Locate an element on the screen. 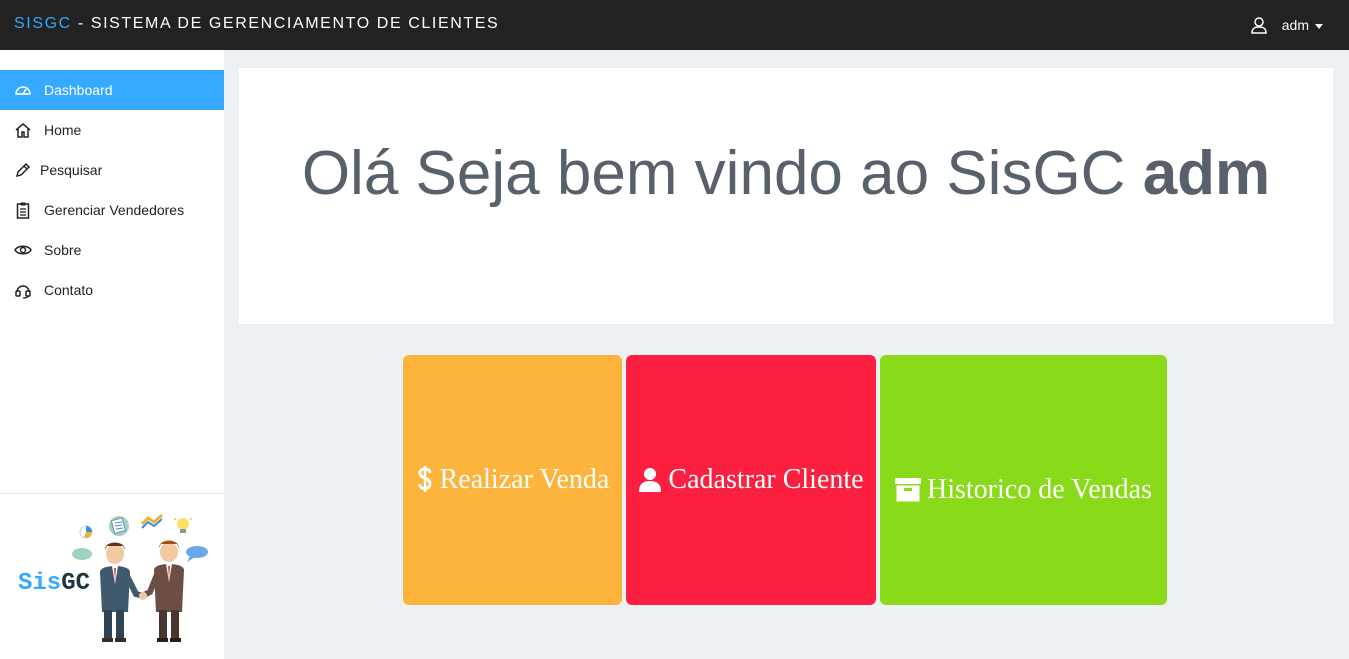 The image size is (1349, 659). user-icon is located at coordinates (650, 480).